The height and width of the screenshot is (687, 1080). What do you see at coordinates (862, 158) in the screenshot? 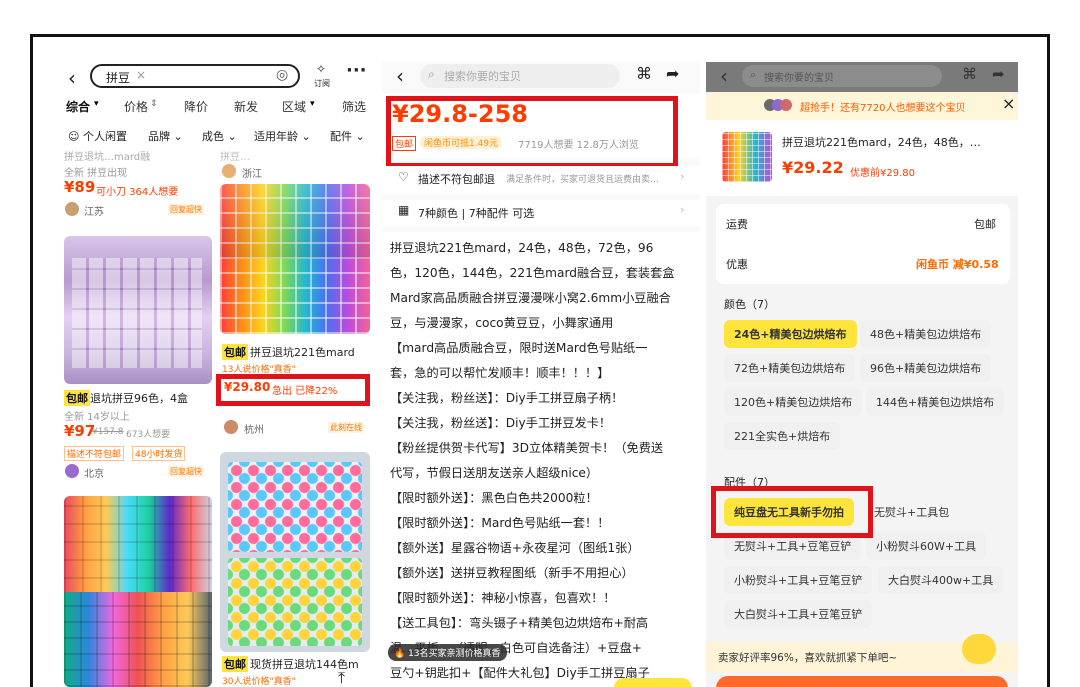
I see `product-summary: 拼豆退坑221色mard，24色，48色，… ¥29.22 优惠前¥29.80` at bounding box center [862, 158].